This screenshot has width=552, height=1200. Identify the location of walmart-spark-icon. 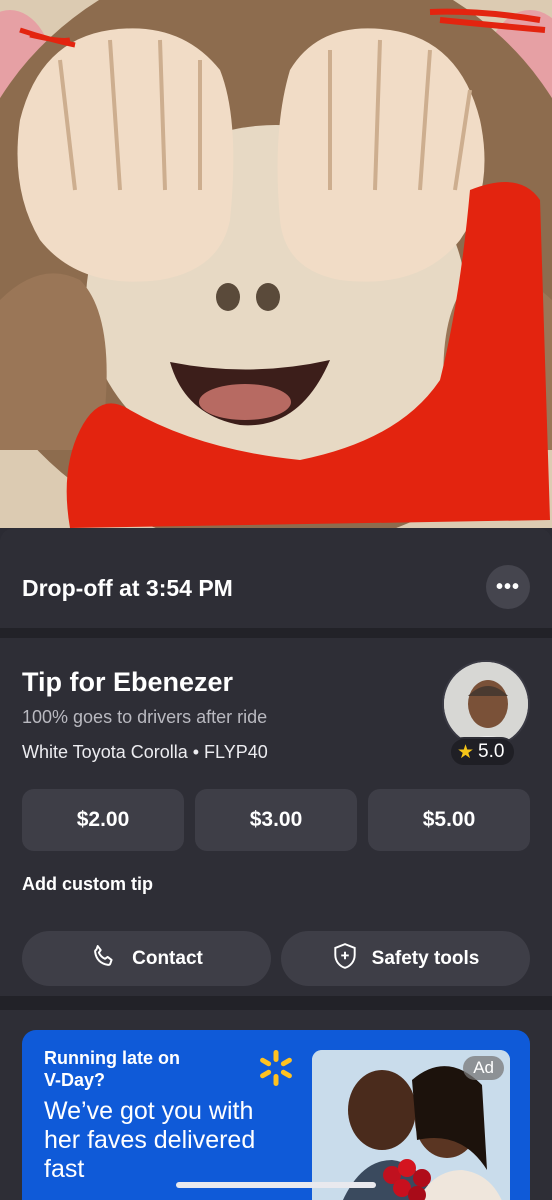
(276, 1070).